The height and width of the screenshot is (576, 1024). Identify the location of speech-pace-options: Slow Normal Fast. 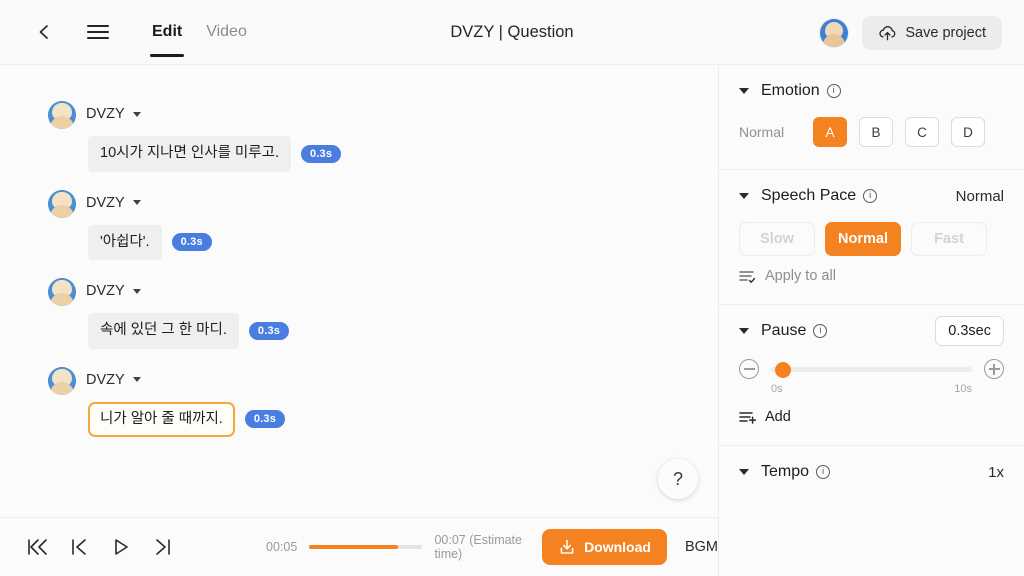
(871, 245).